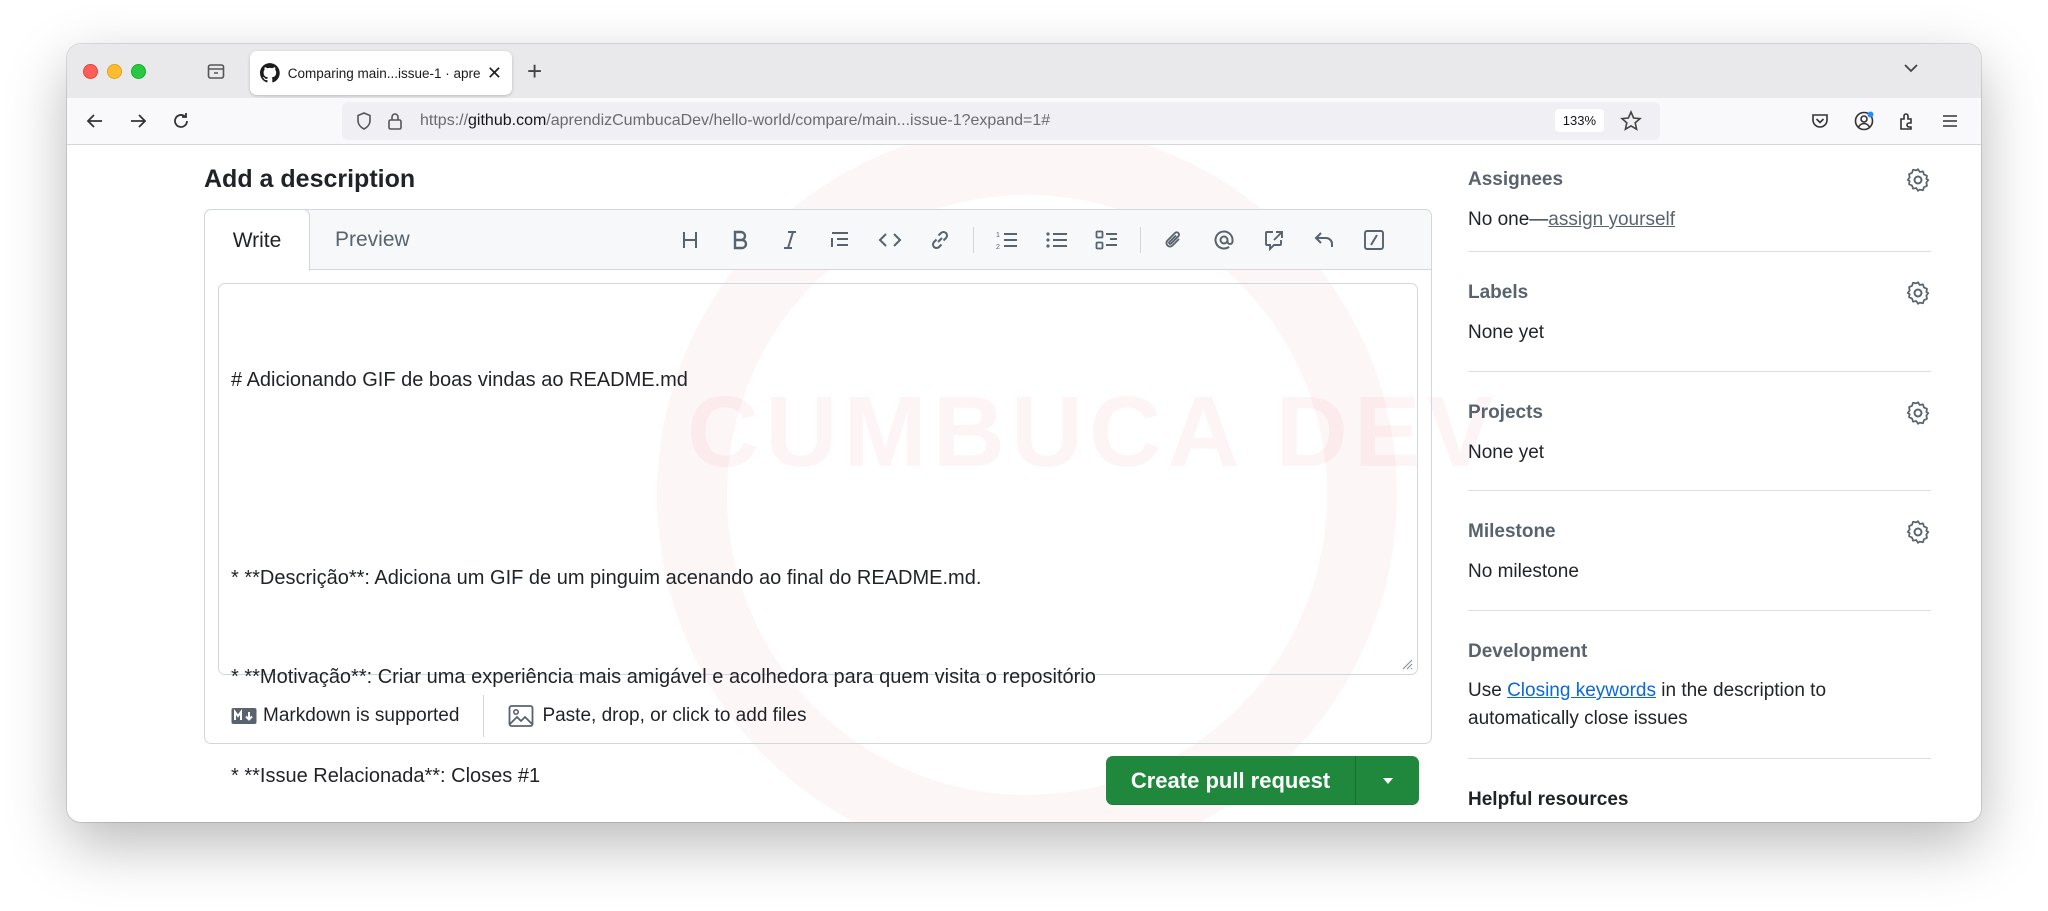 This screenshot has width=2048, height=911. I want to click on assignees-prefix: No one—, so click(1508, 219).